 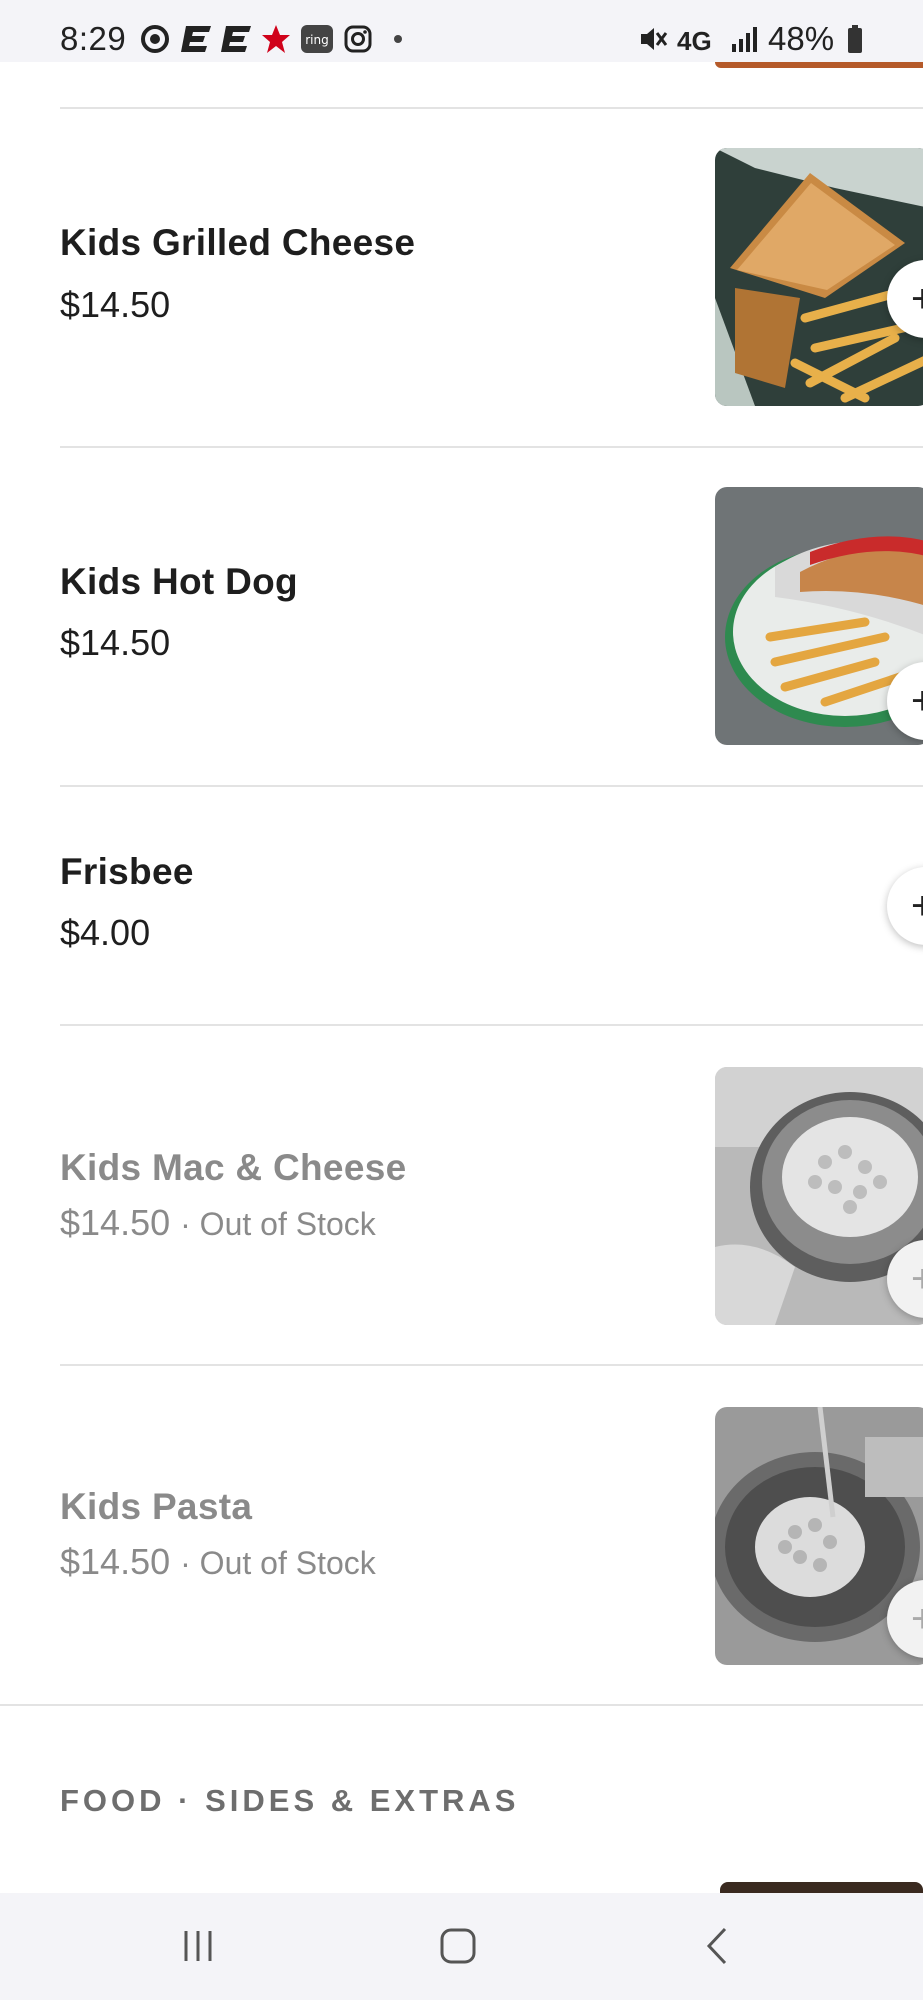 What do you see at coordinates (276, 39) in the screenshot?
I see `macys-star-icon` at bounding box center [276, 39].